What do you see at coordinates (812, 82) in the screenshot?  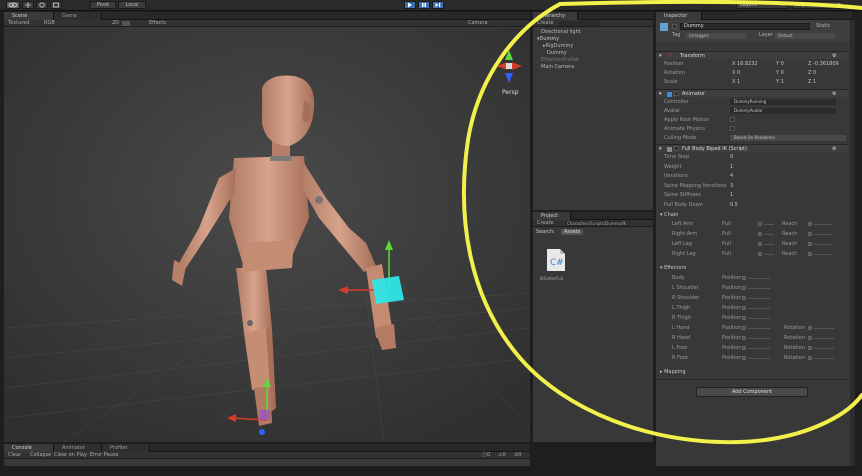 I see `scale-z: Z 1` at bounding box center [812, 82].